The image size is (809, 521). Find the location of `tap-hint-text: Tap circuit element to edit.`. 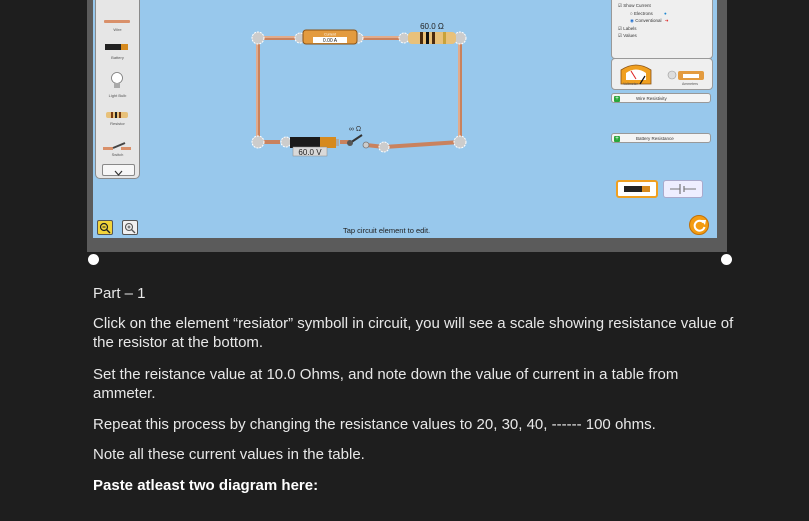

tap-hint-text: Tap circuit element to edit. is located at coordinates (387, 230).